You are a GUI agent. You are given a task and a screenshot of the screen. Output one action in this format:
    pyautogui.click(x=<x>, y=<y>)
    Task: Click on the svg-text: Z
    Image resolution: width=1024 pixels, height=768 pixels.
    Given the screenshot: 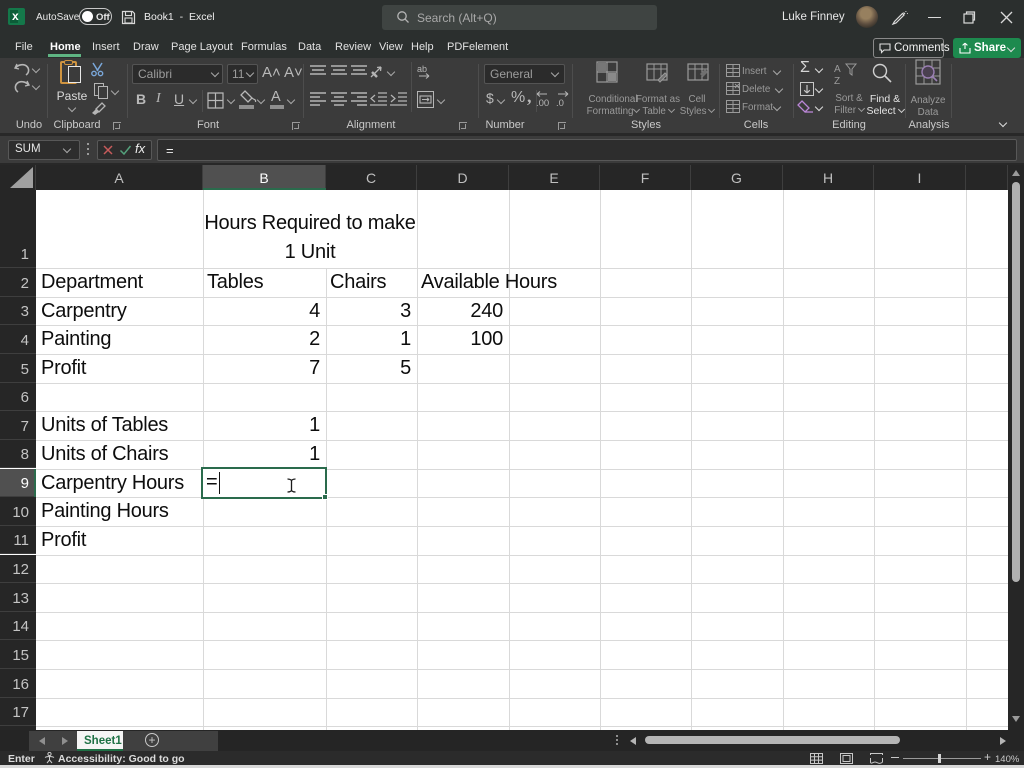 What is the action you would take?
    pyautogui.click(x=837, y=81)
    